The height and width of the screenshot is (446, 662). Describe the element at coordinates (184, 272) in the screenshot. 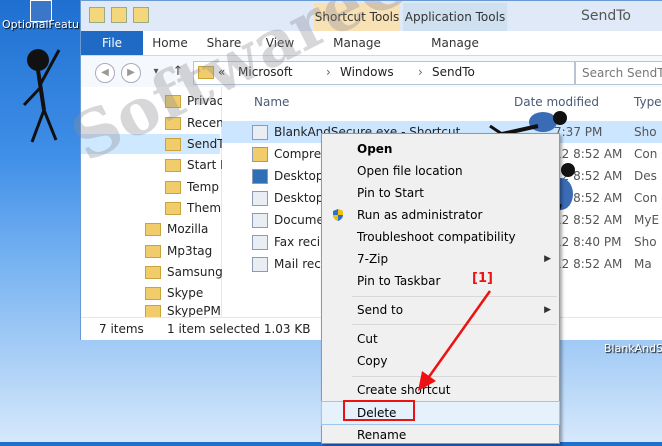

I see `nav-item: Samsung` at that location.